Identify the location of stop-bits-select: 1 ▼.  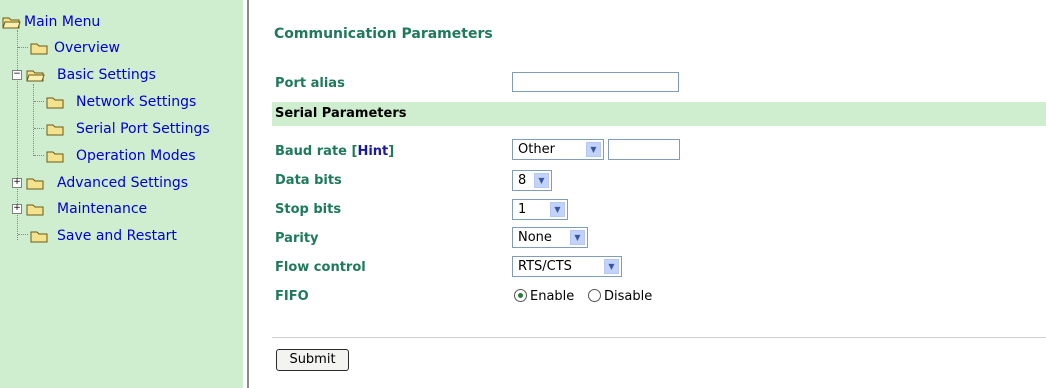
(540, 209).